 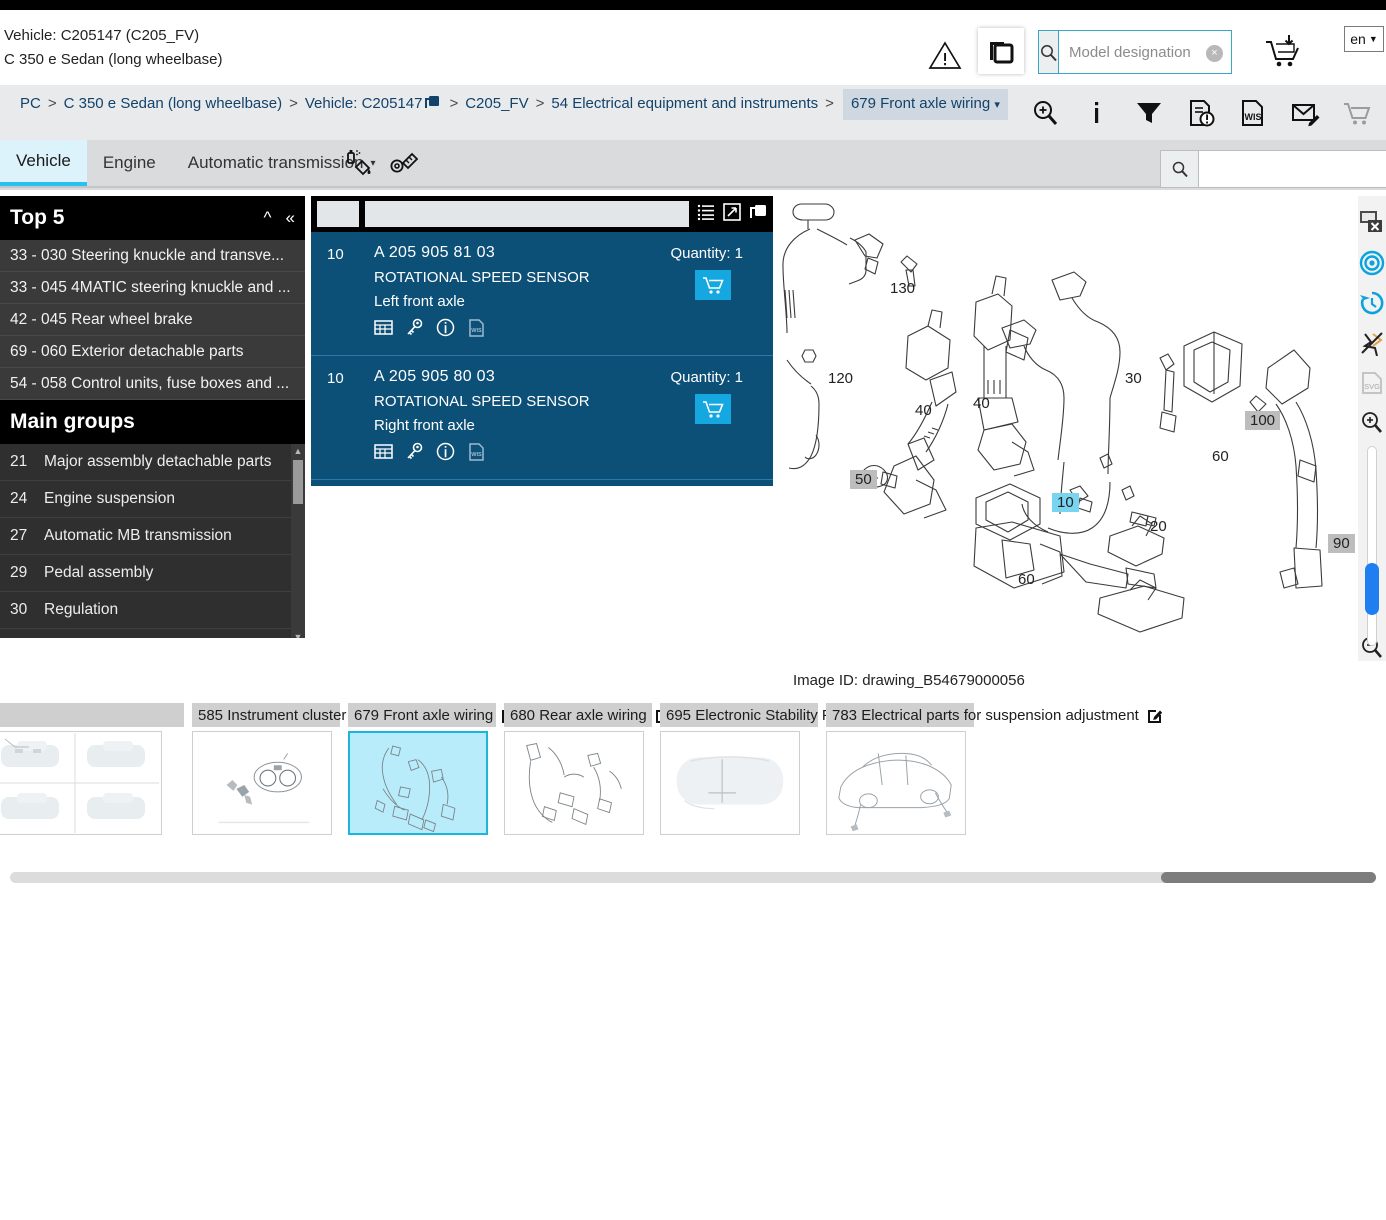 I want to click on drawing-callout: 90, so click(x=1341, y=543).